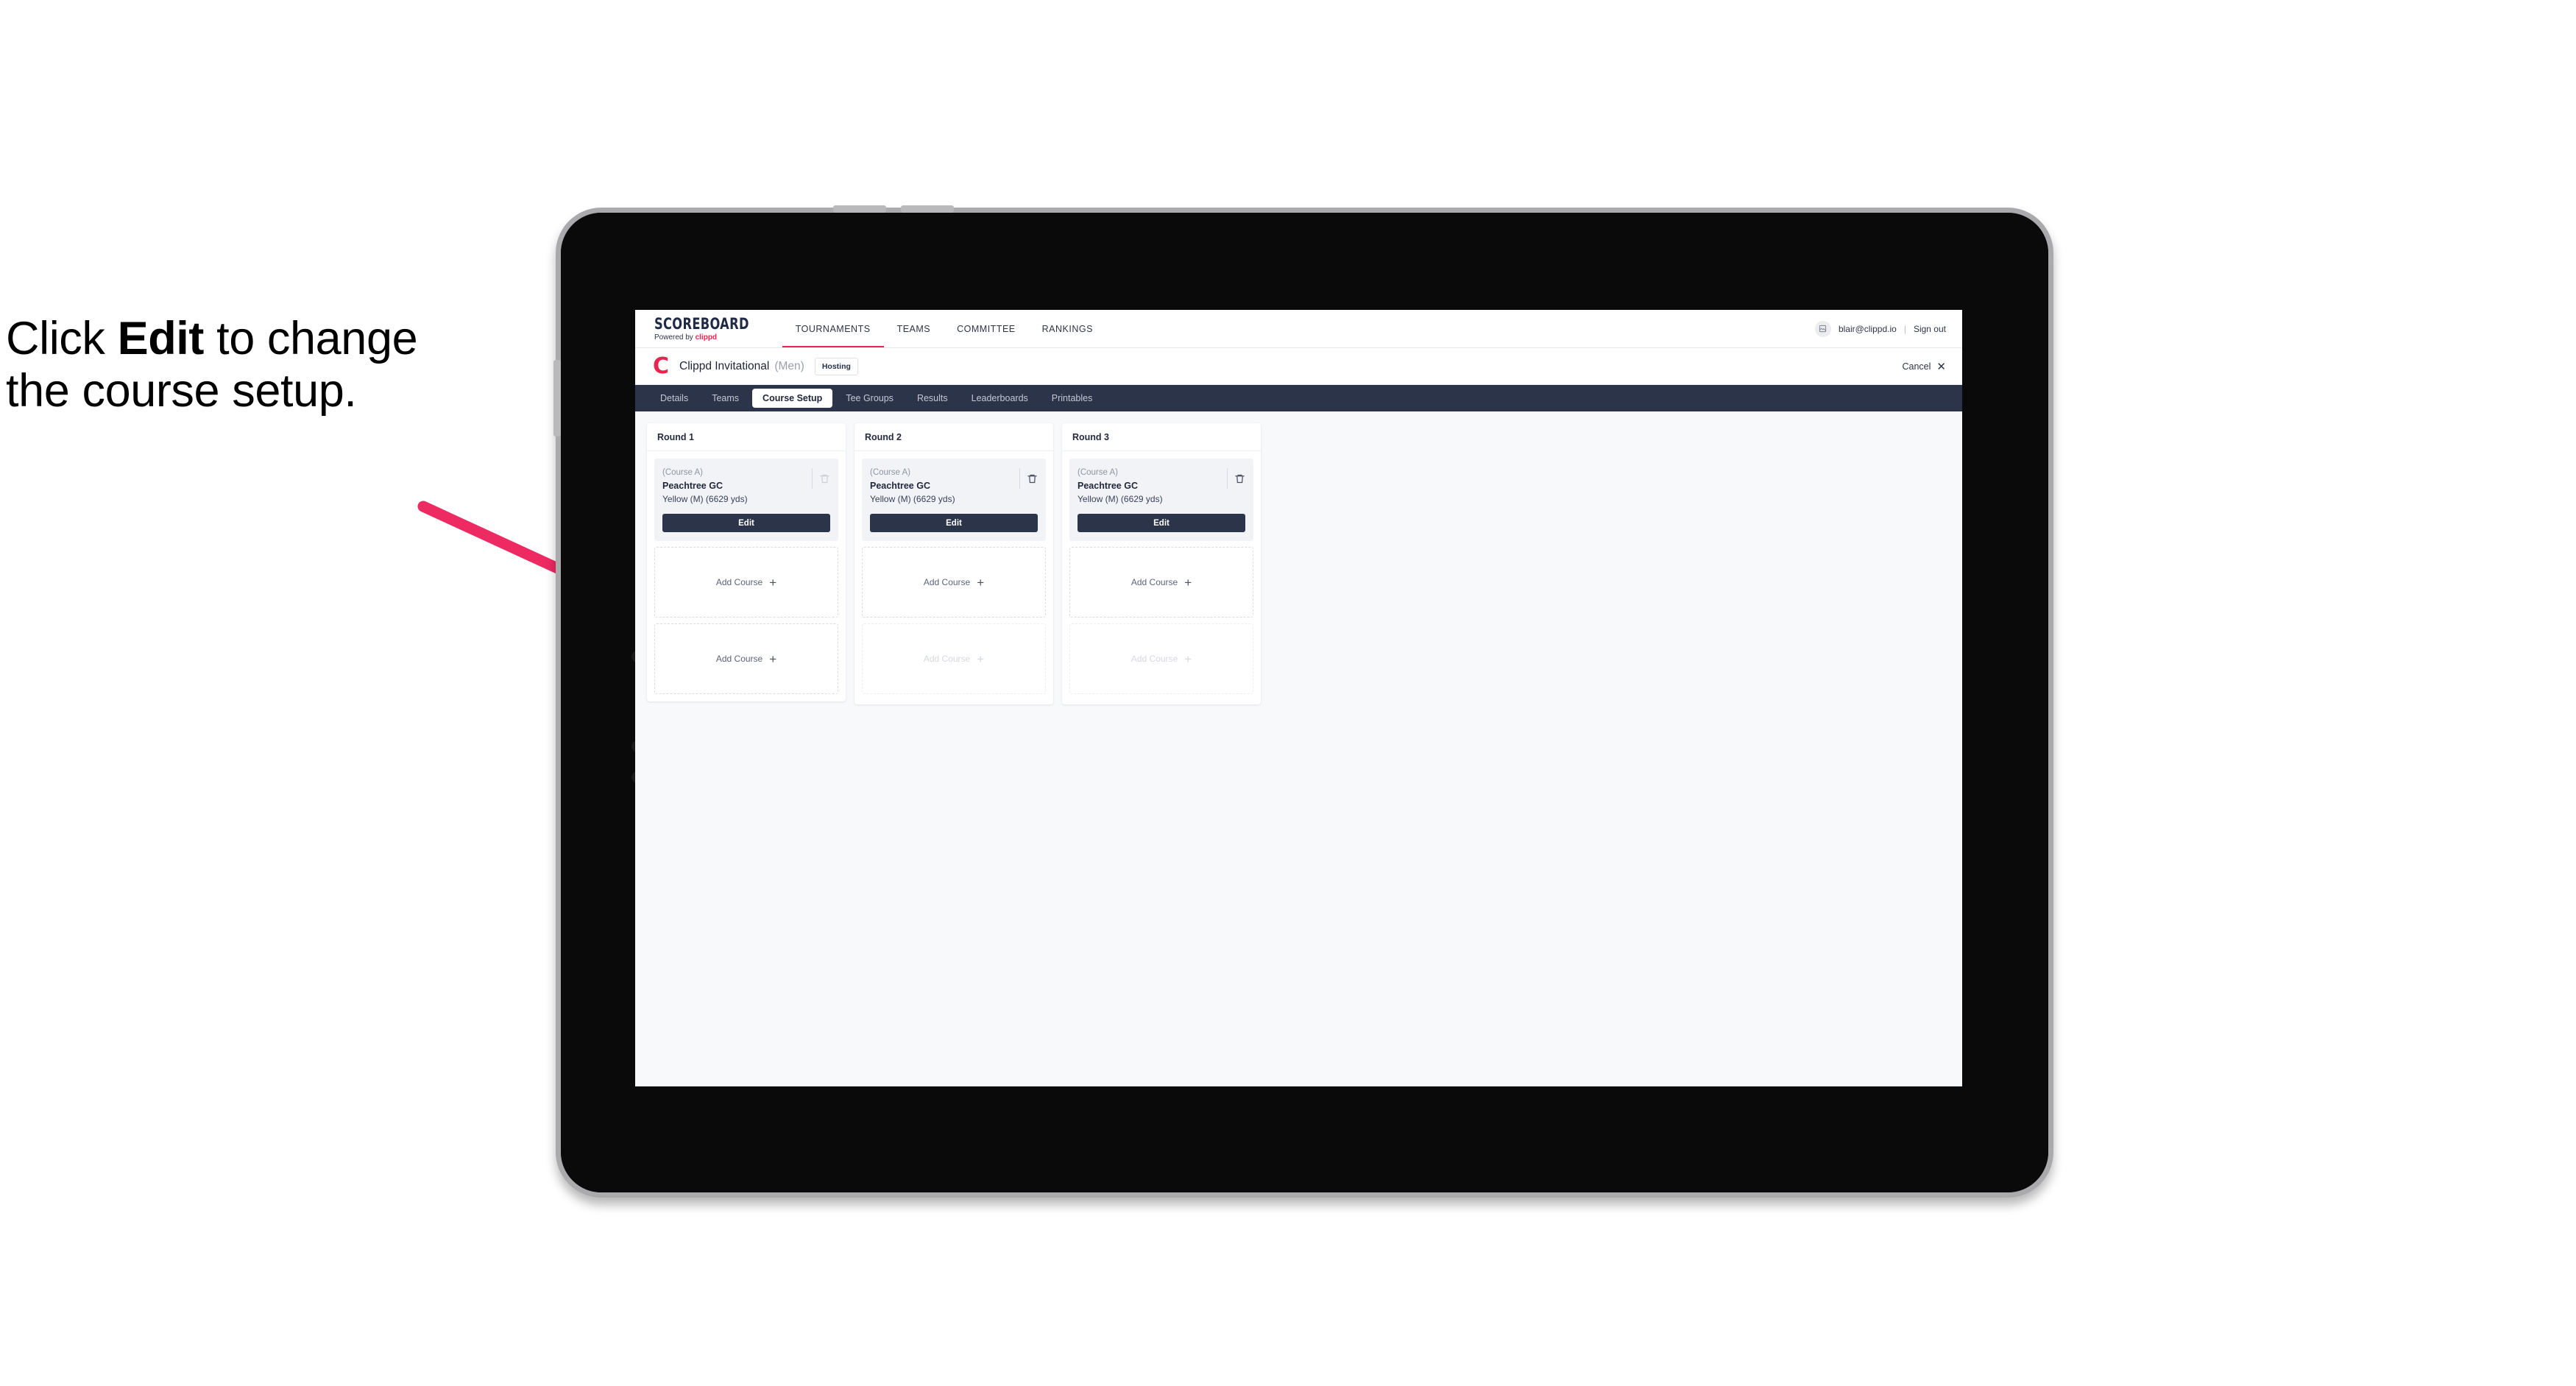 The width and height of the screenshot is (2576, 1386). What do you see at coordinates (792, 399) in the screenshot?
I see `tab-course-setup: Course Setup` at bounding box center [792, 399].